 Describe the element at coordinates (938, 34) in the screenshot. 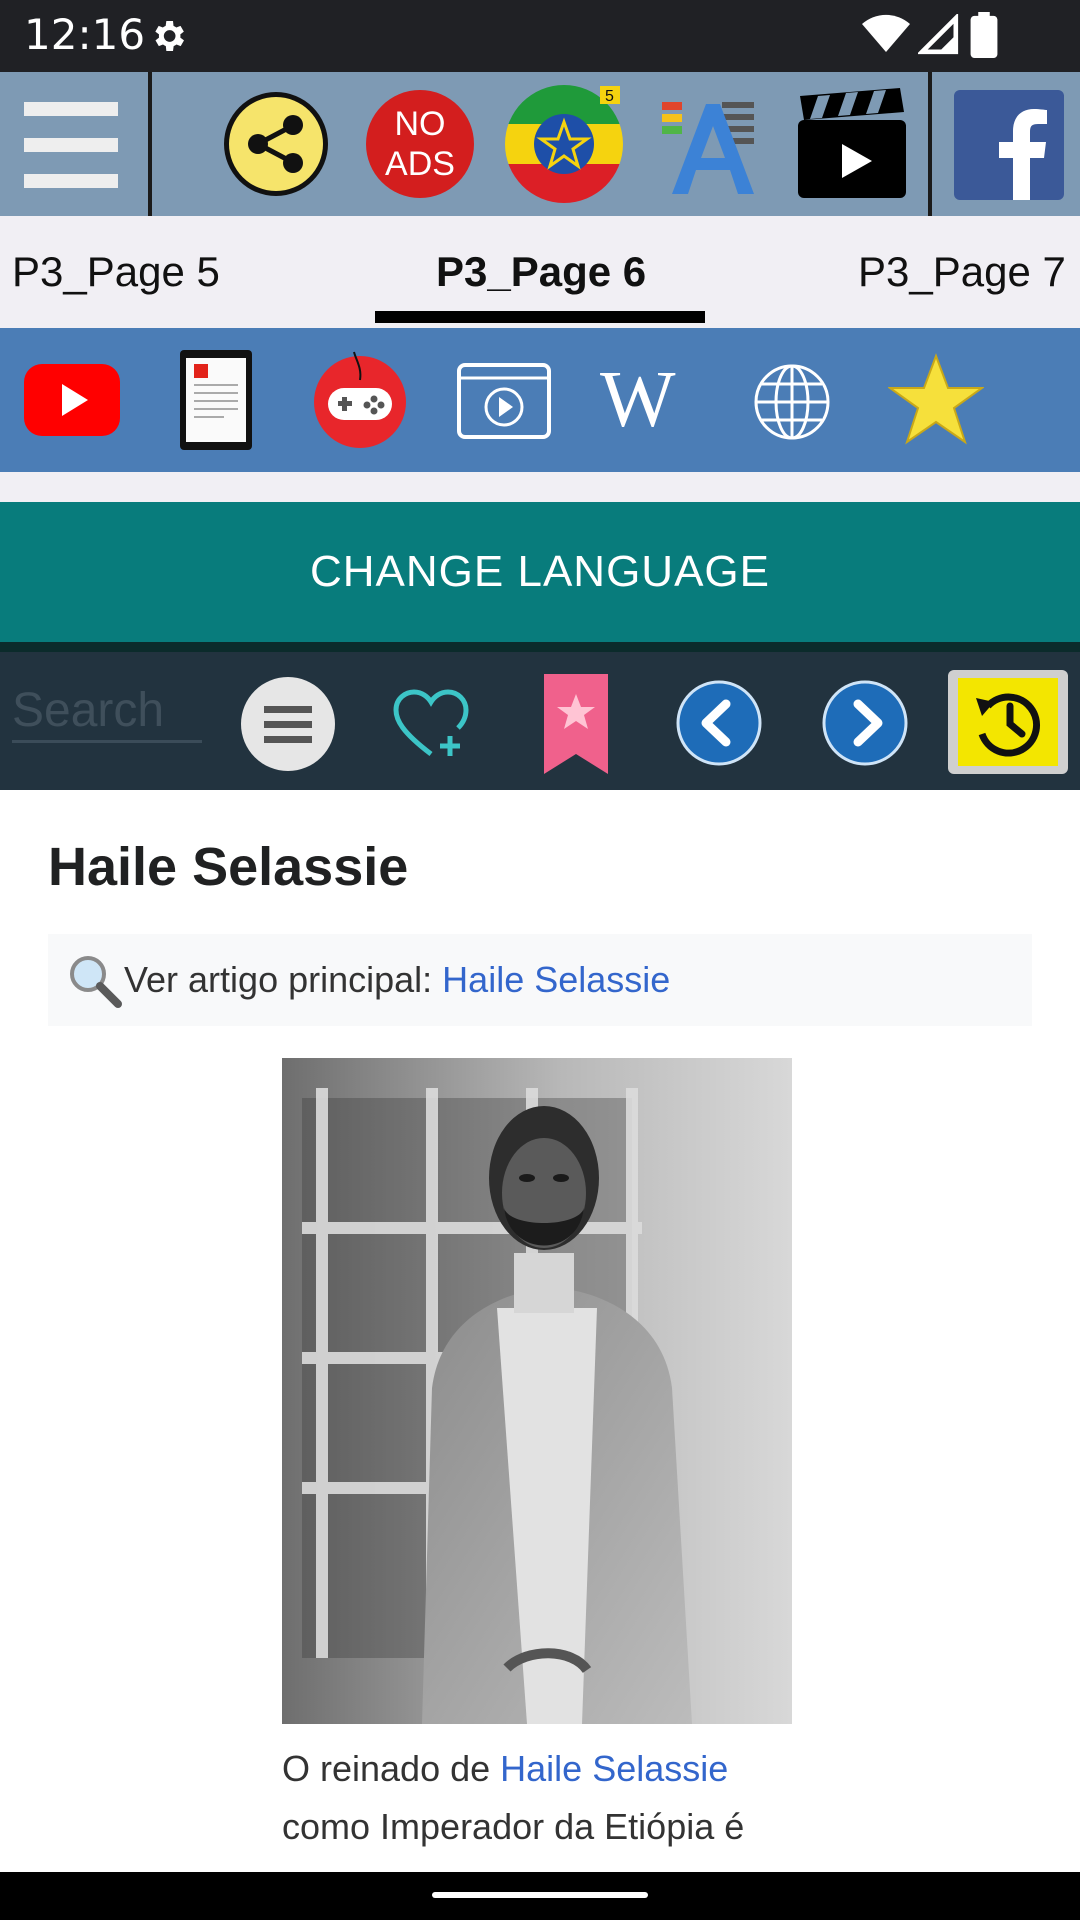

I see `cellular-signal-icon` at that location.